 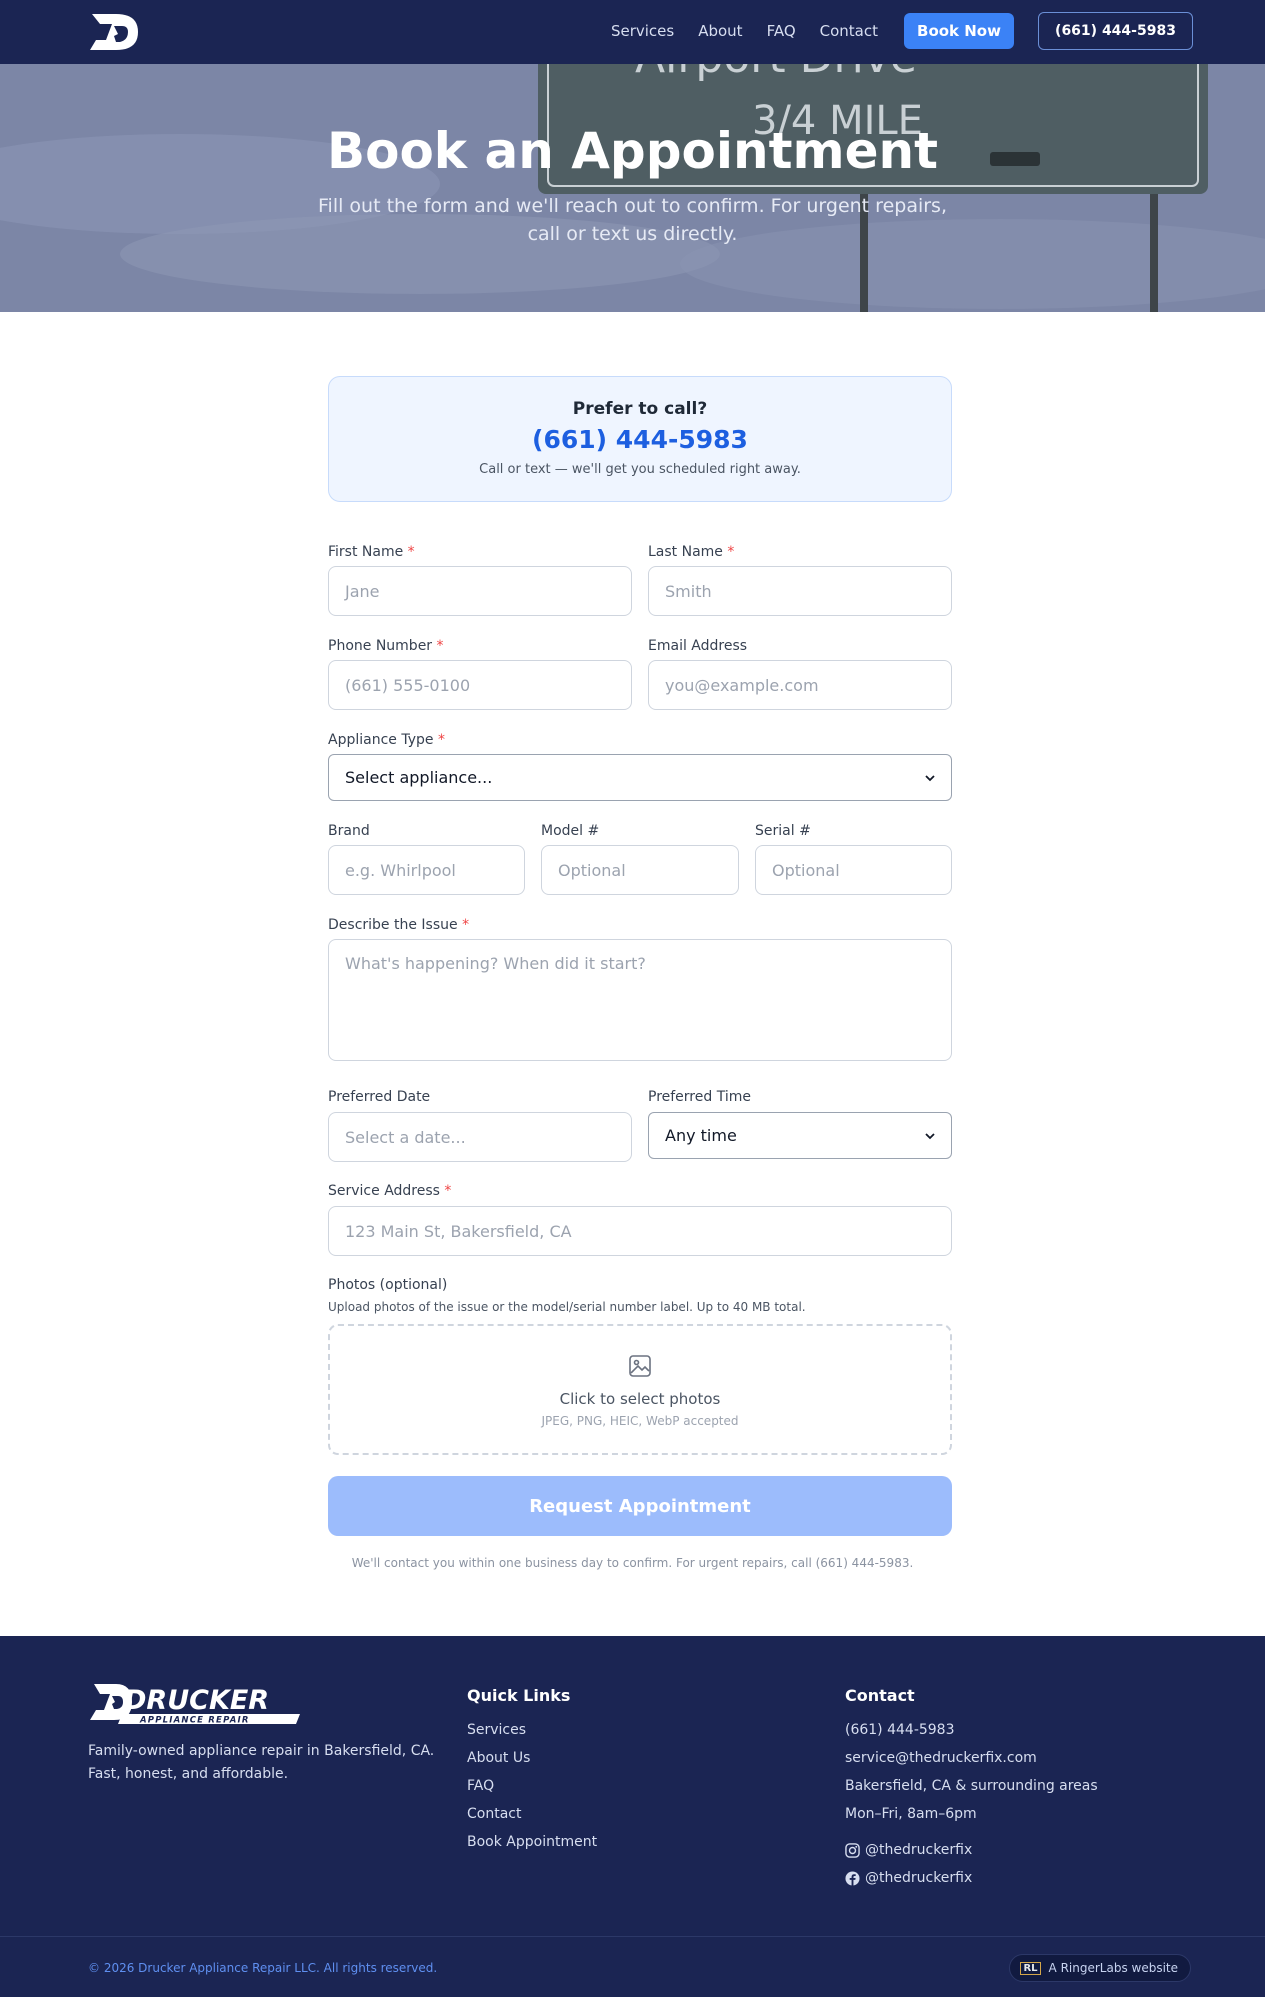 What do you see at coordinates (1115, 31) in the screenshot?
I see `nav-phone-button: (661) 444-5983` at bounding box center [1115, 31].